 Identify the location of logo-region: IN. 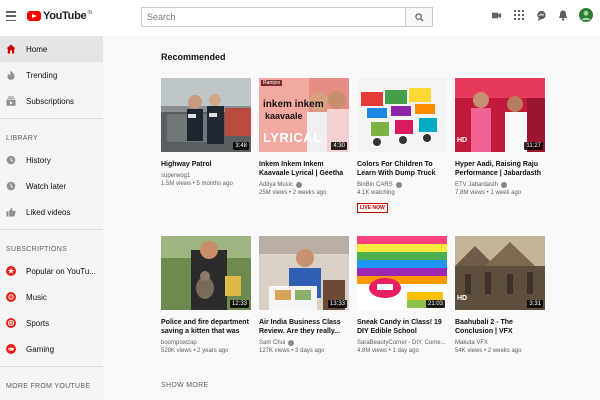
(90, 13).